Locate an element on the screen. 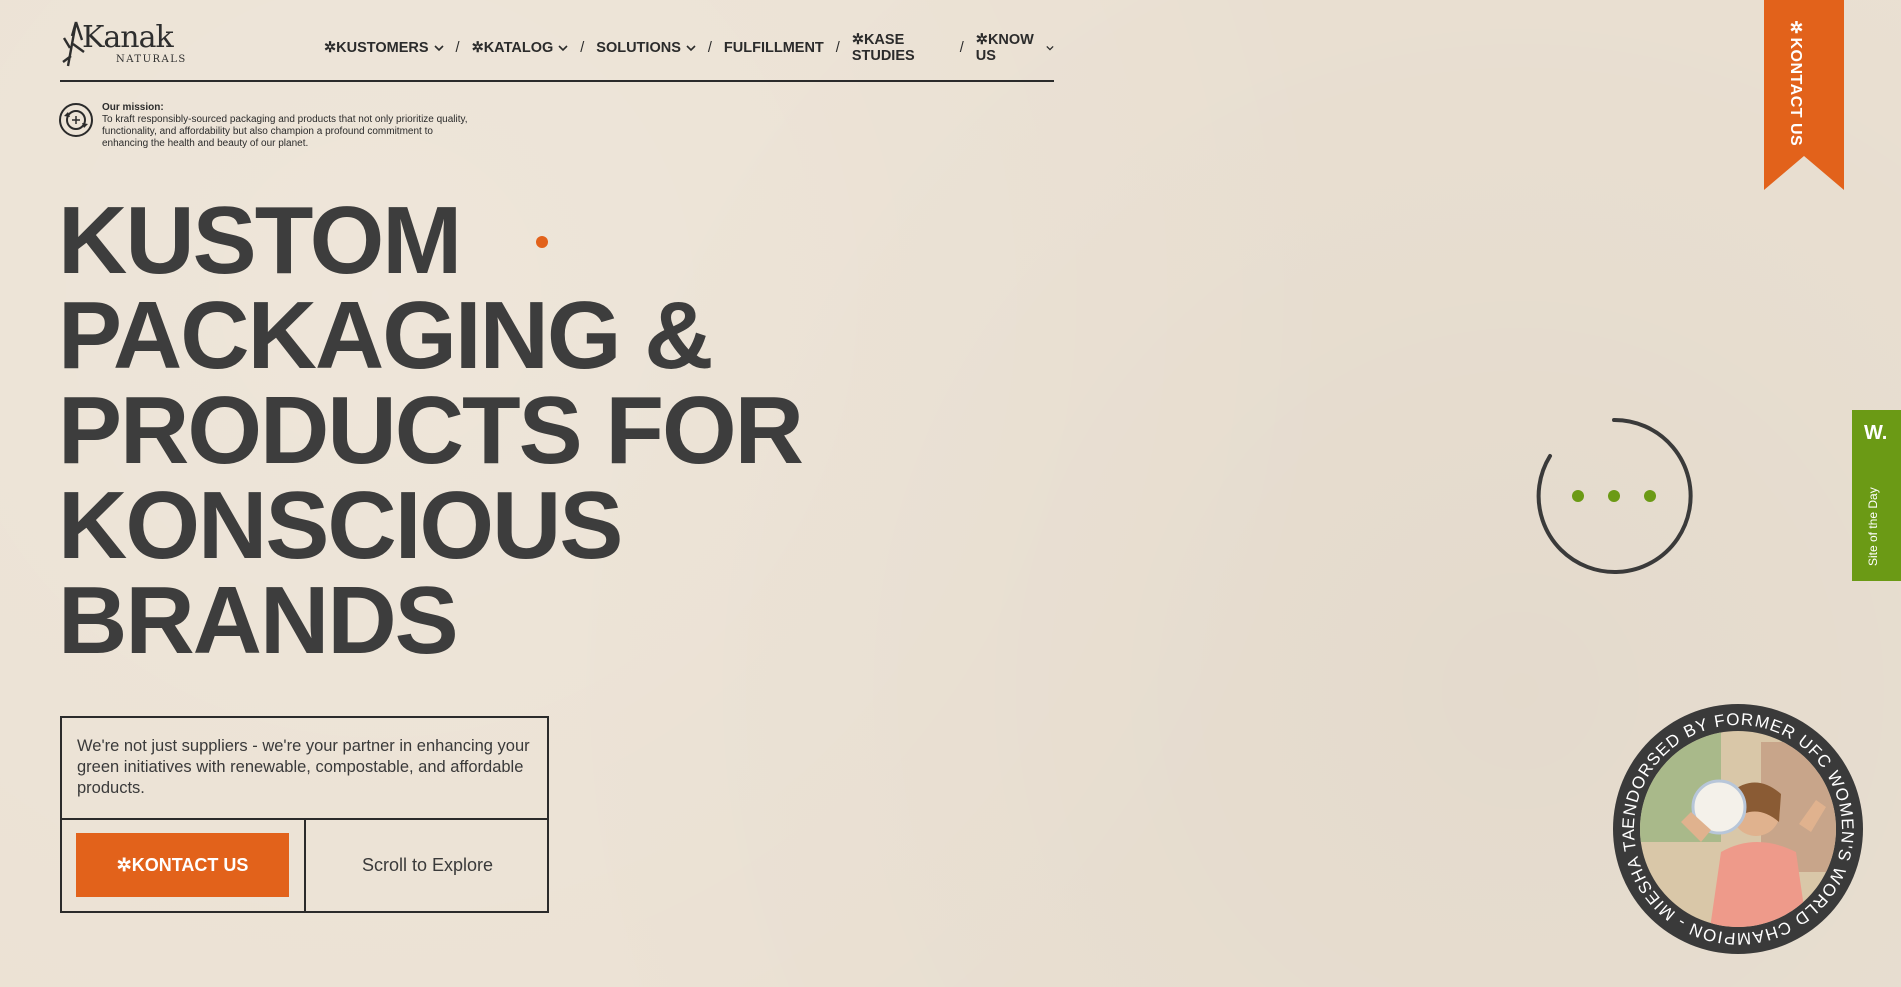  ribbon-label: ✲KONTACT US is located at coordinates (1795, 82).